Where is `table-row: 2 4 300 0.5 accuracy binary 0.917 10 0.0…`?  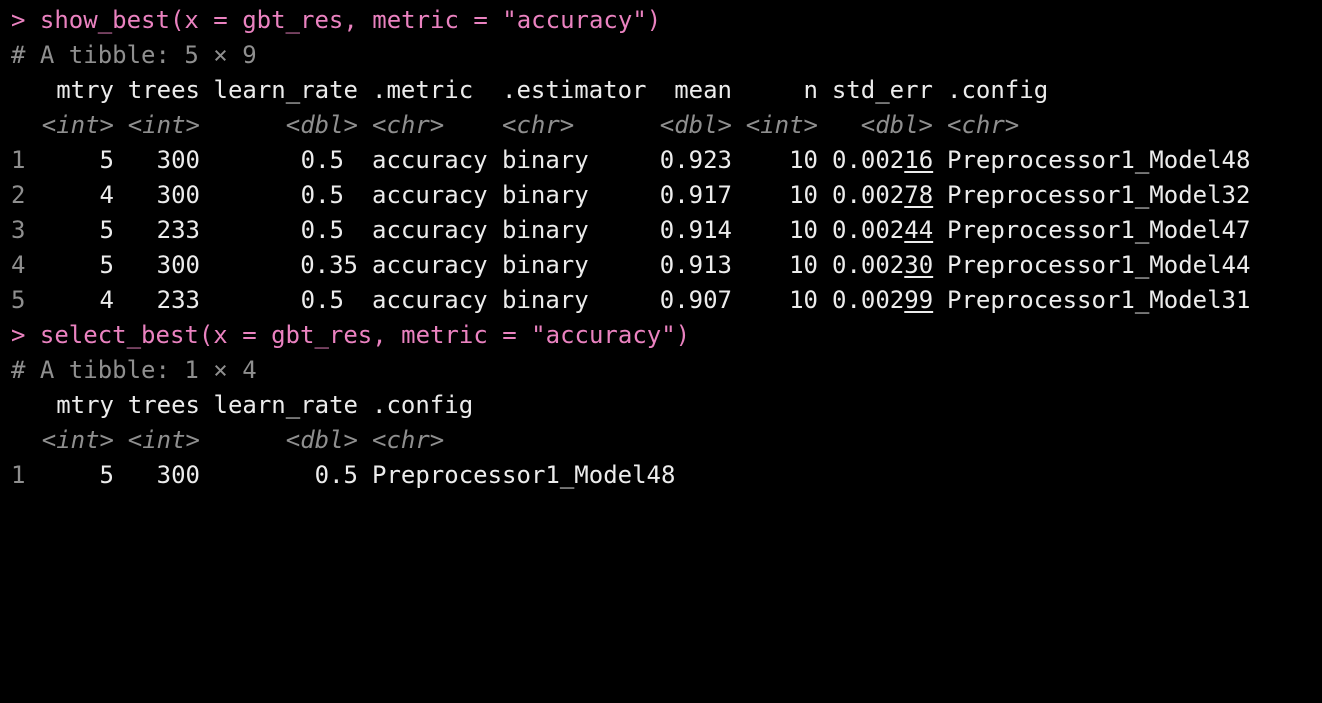 table-row: 2 4 300 0.5 accuracy binary 0.917 10 0.0… is located at coordinates (661, 195).